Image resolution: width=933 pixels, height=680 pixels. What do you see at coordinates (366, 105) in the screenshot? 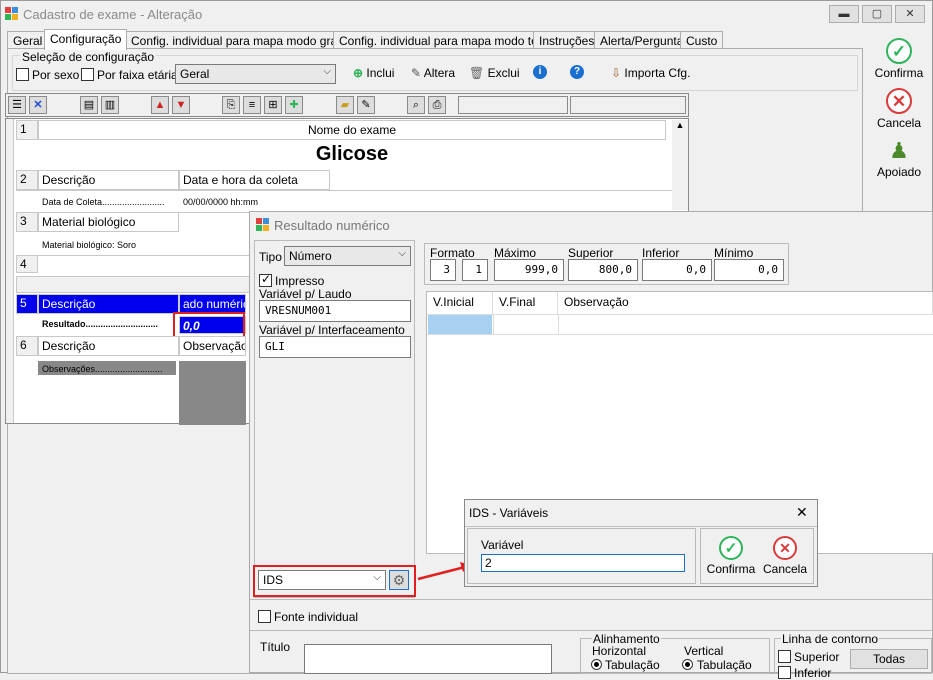
I see `edit-field-icon: ✎` at bounding box center [366, 105].